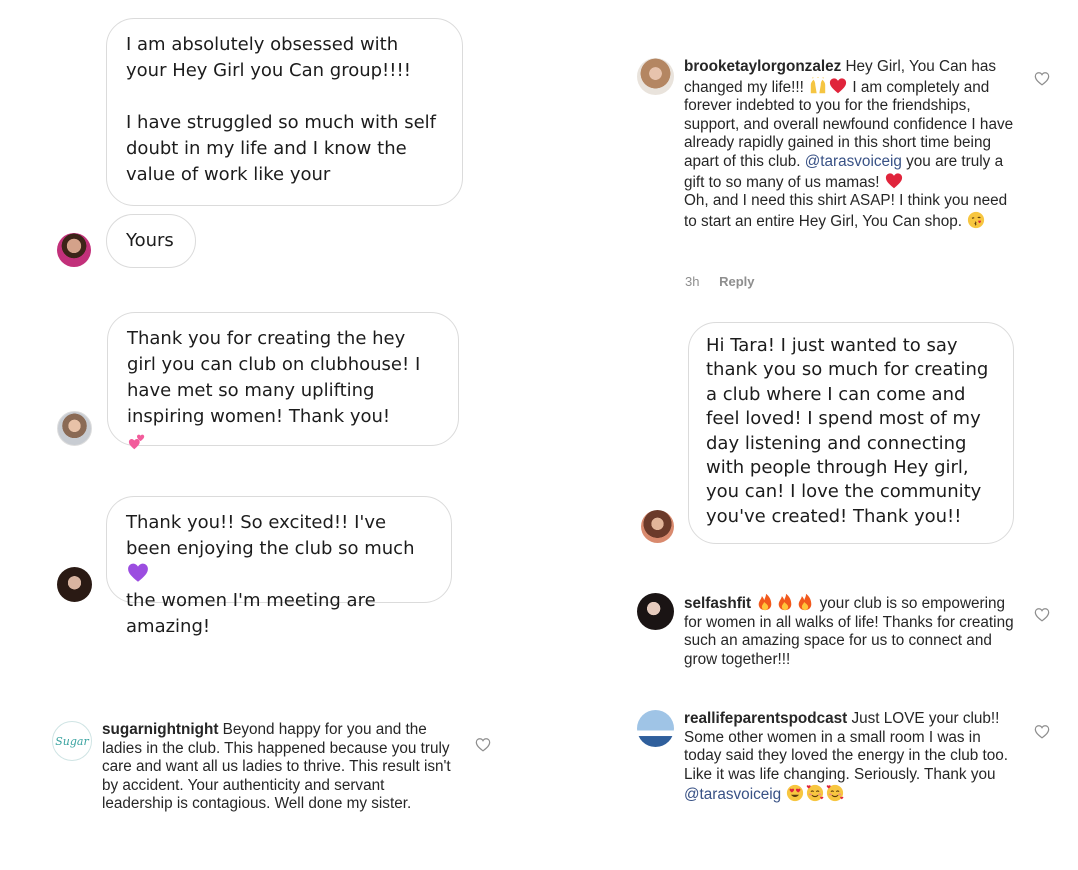 Image resolution: width=1078 pixels, height=870 pixels. Describe the element at coordinates (976, 220) in the screenshot. I see `kissing-face-icon` at that location.